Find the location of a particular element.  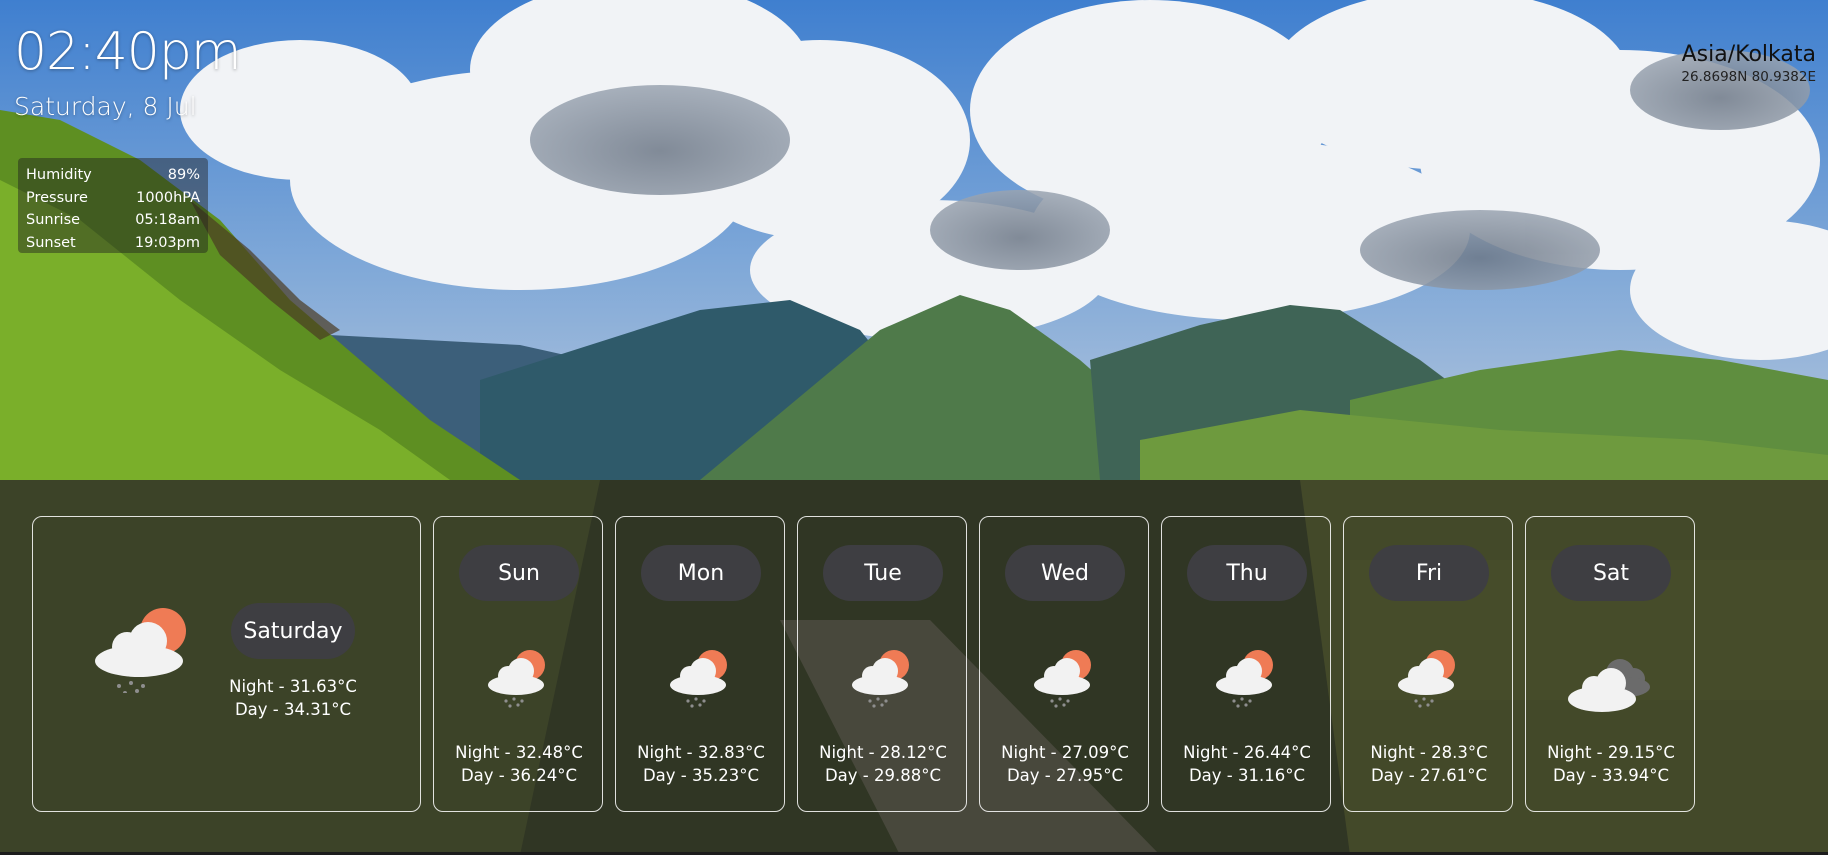

location-coordinates: 26.8698N 80.9382E is located at coordinates (1748, 77).